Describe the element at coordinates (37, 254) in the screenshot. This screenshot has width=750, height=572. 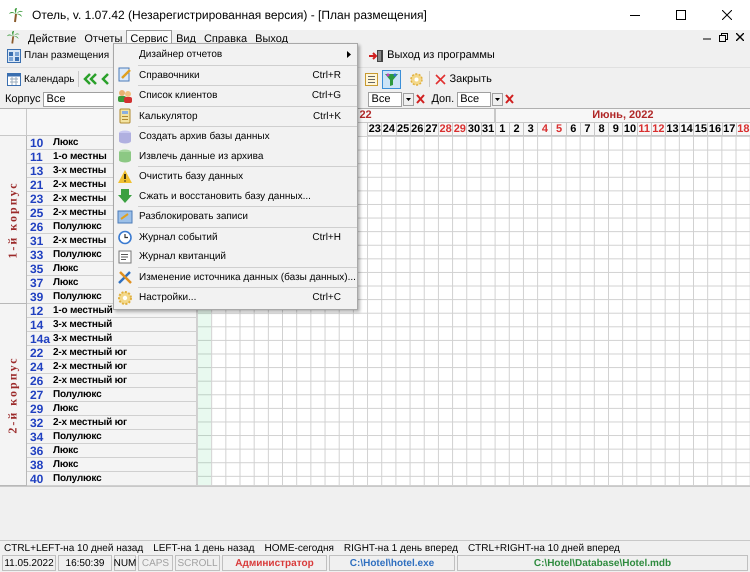
I see `room-number: 33` at that location.